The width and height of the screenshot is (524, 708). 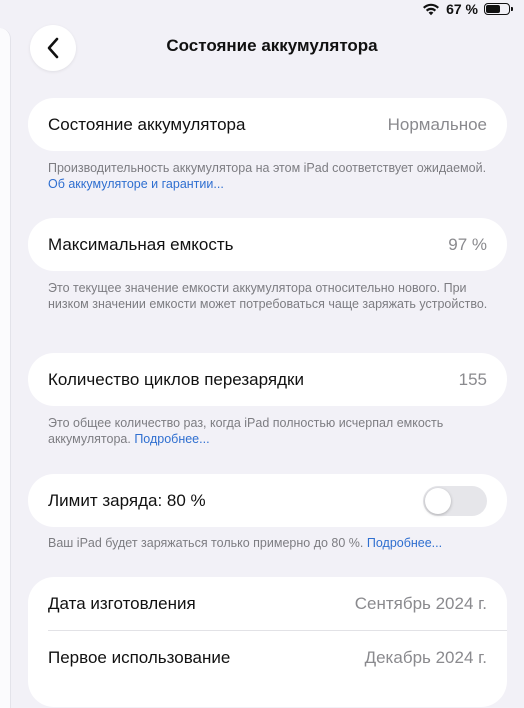 I want to click on charge-limit-row: Лимит заряда: 80 %, so click(x=267, y=500).